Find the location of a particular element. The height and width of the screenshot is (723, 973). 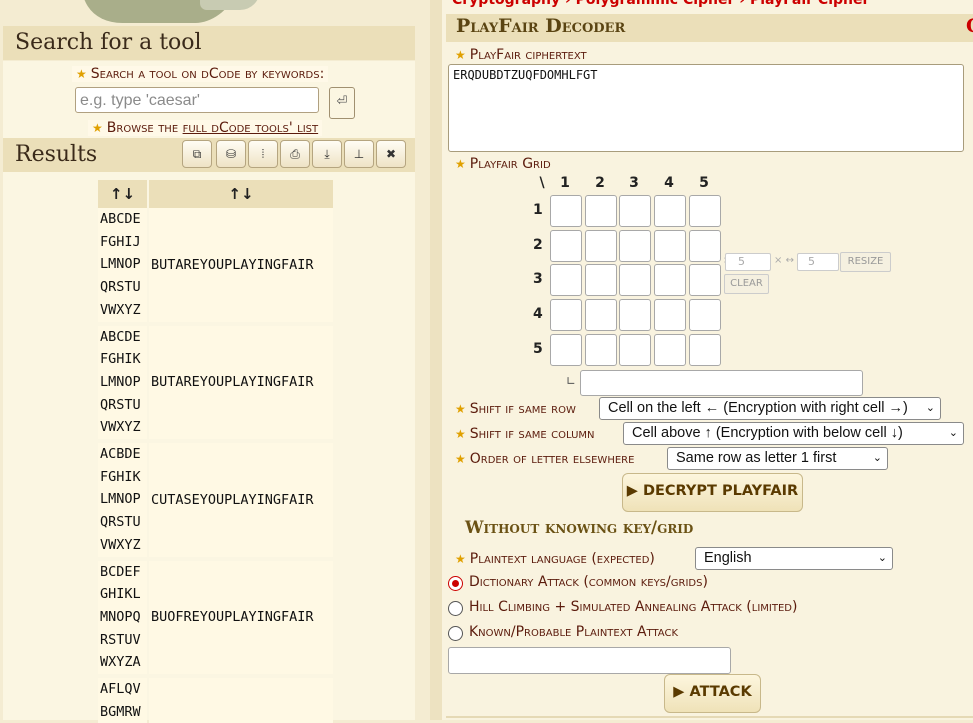

order-select: Same row as letter 1 first ⌄ is located at coordinates (777, 458).